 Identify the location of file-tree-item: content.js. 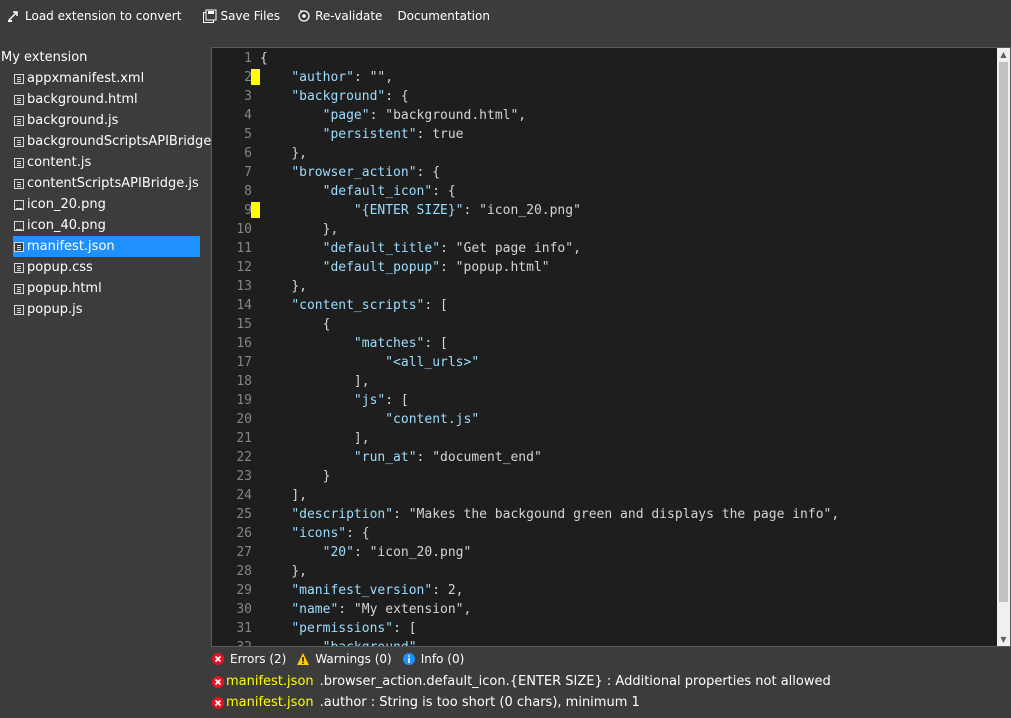
(106, 162).